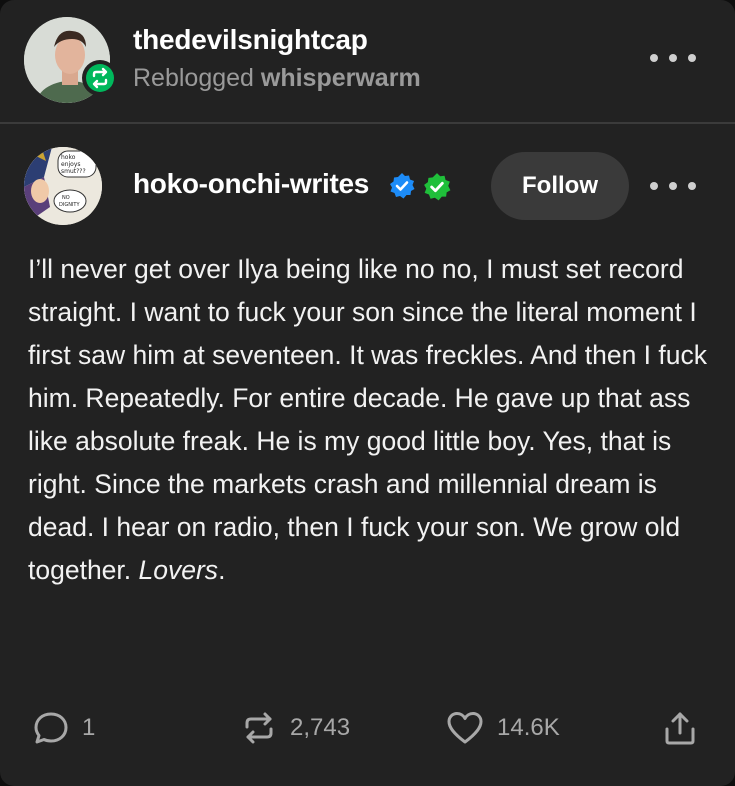 The height and width of the screenshot is (786, 735). I want to click on reblogged-from-line: Reblogged whisperwarm, so click(277, 78).